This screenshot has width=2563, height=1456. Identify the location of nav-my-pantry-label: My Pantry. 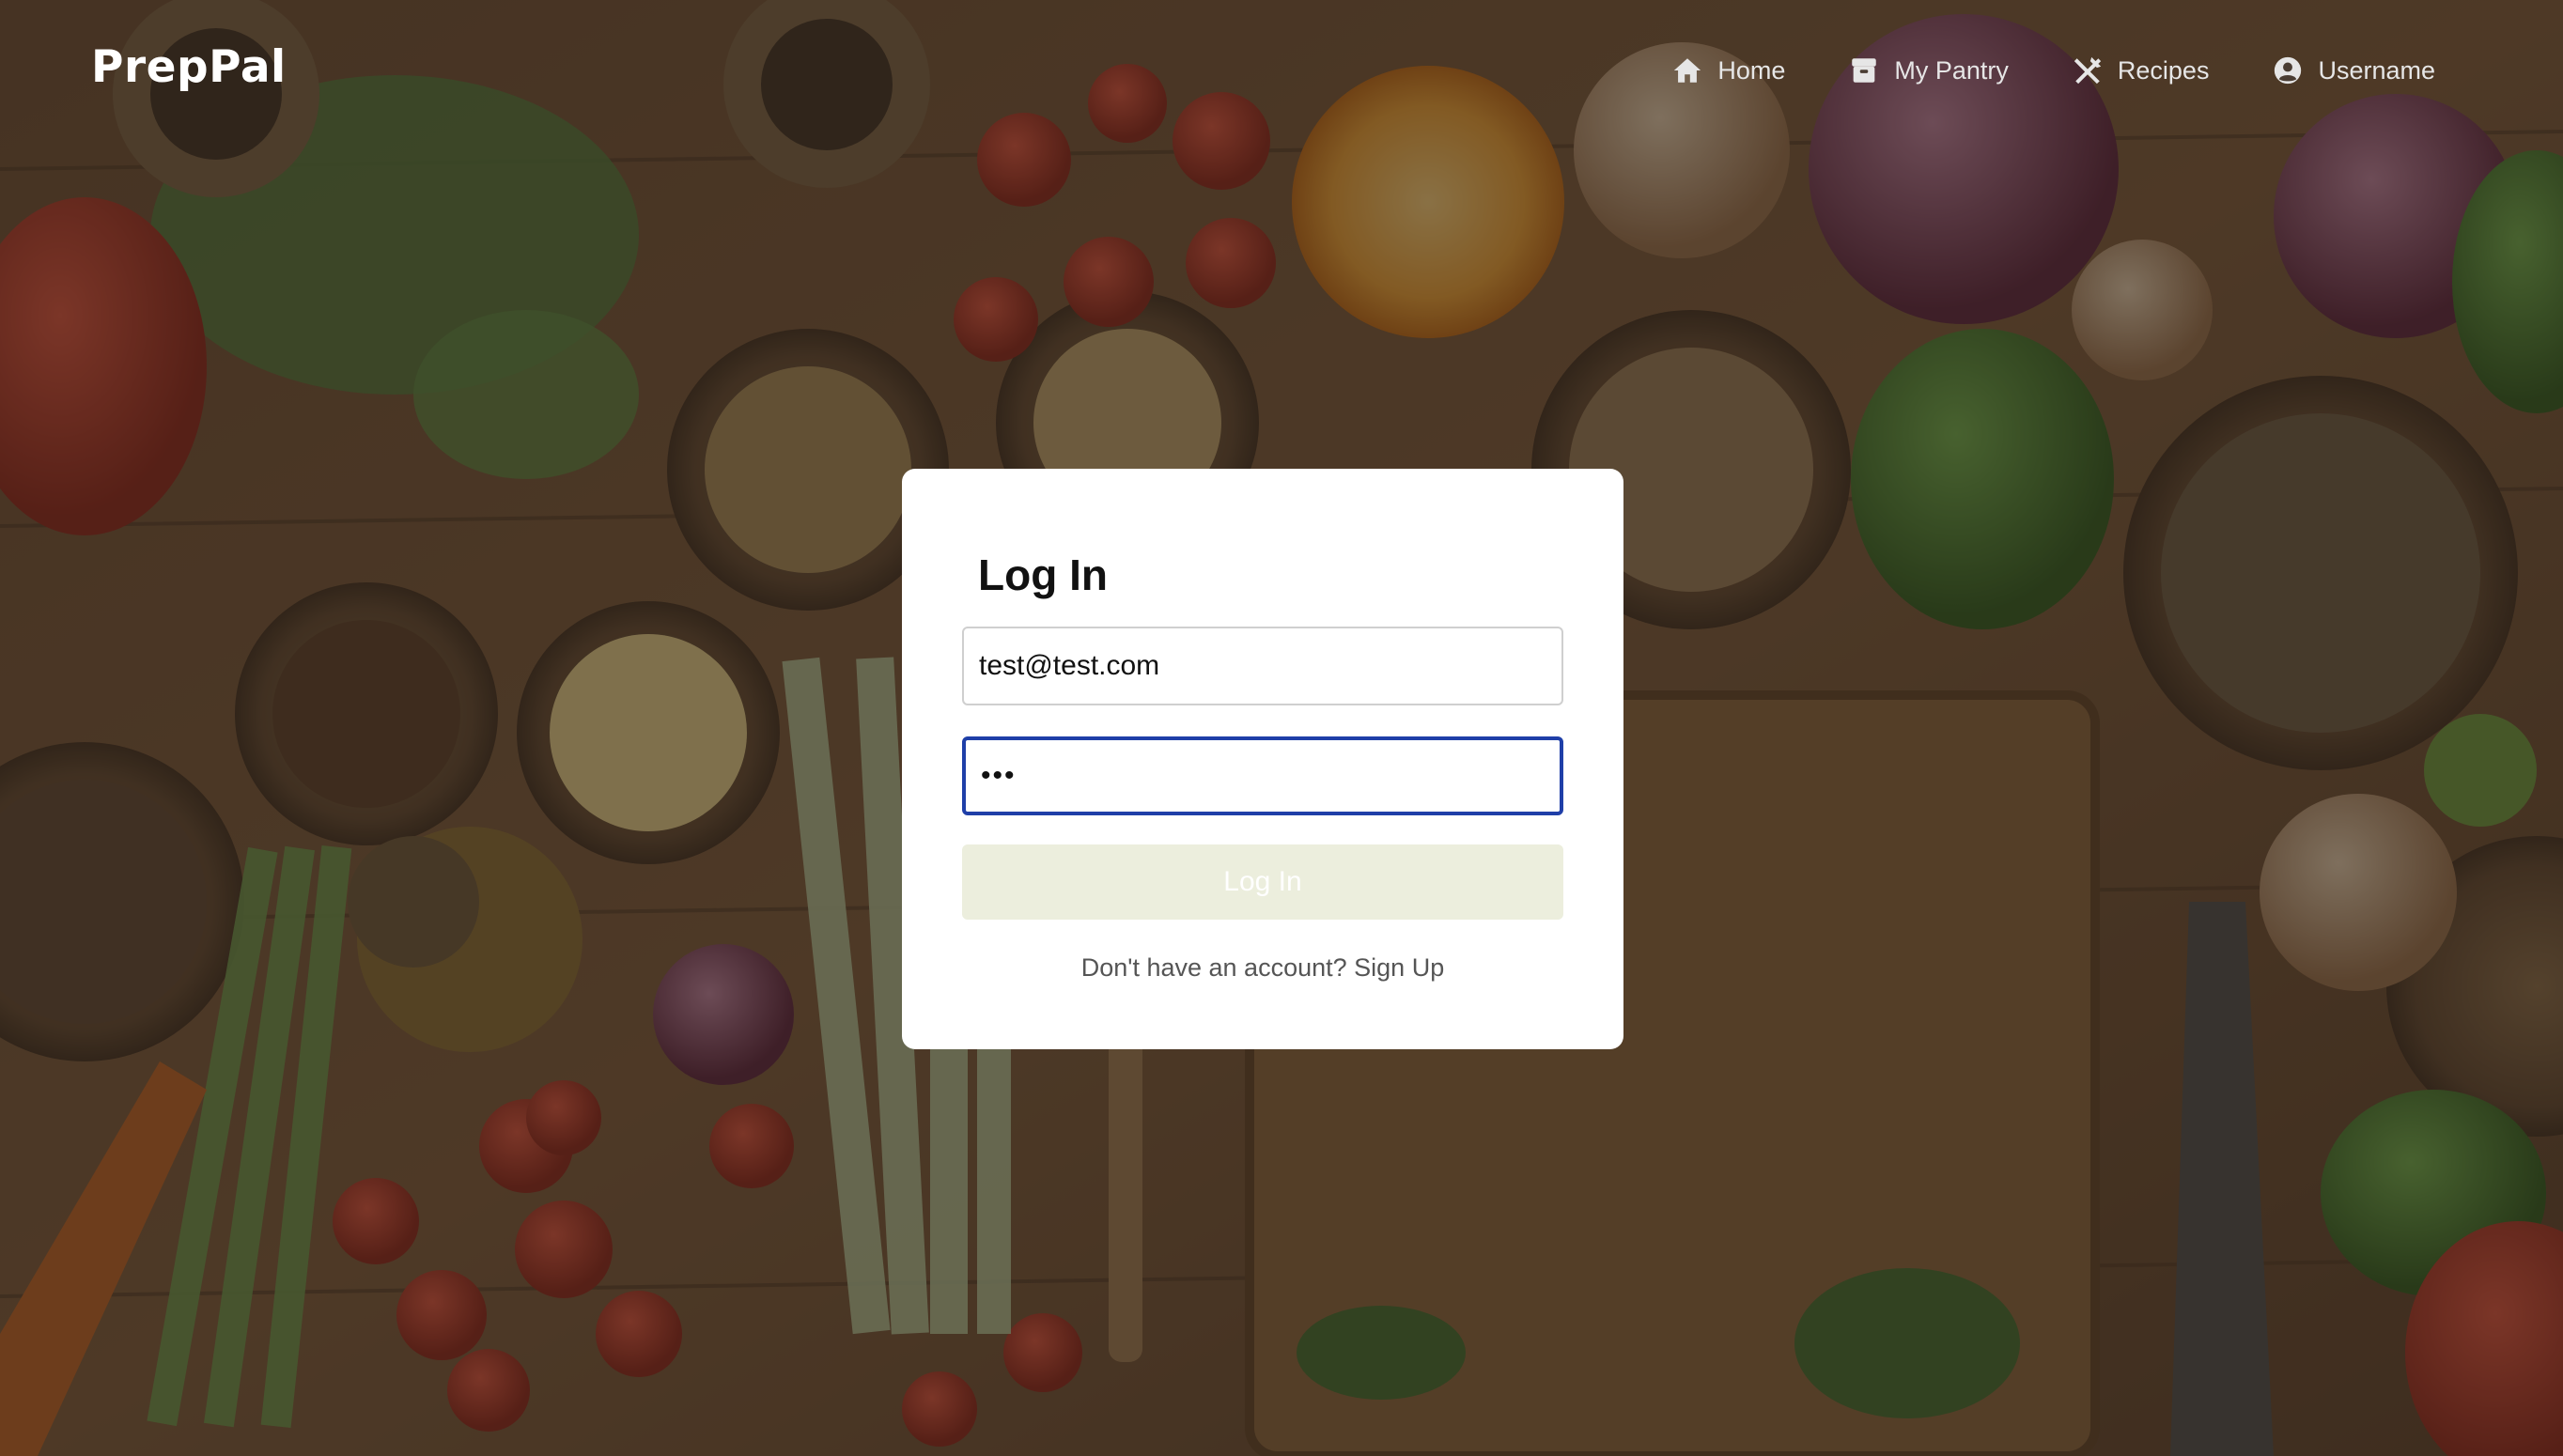
(1952, 70).